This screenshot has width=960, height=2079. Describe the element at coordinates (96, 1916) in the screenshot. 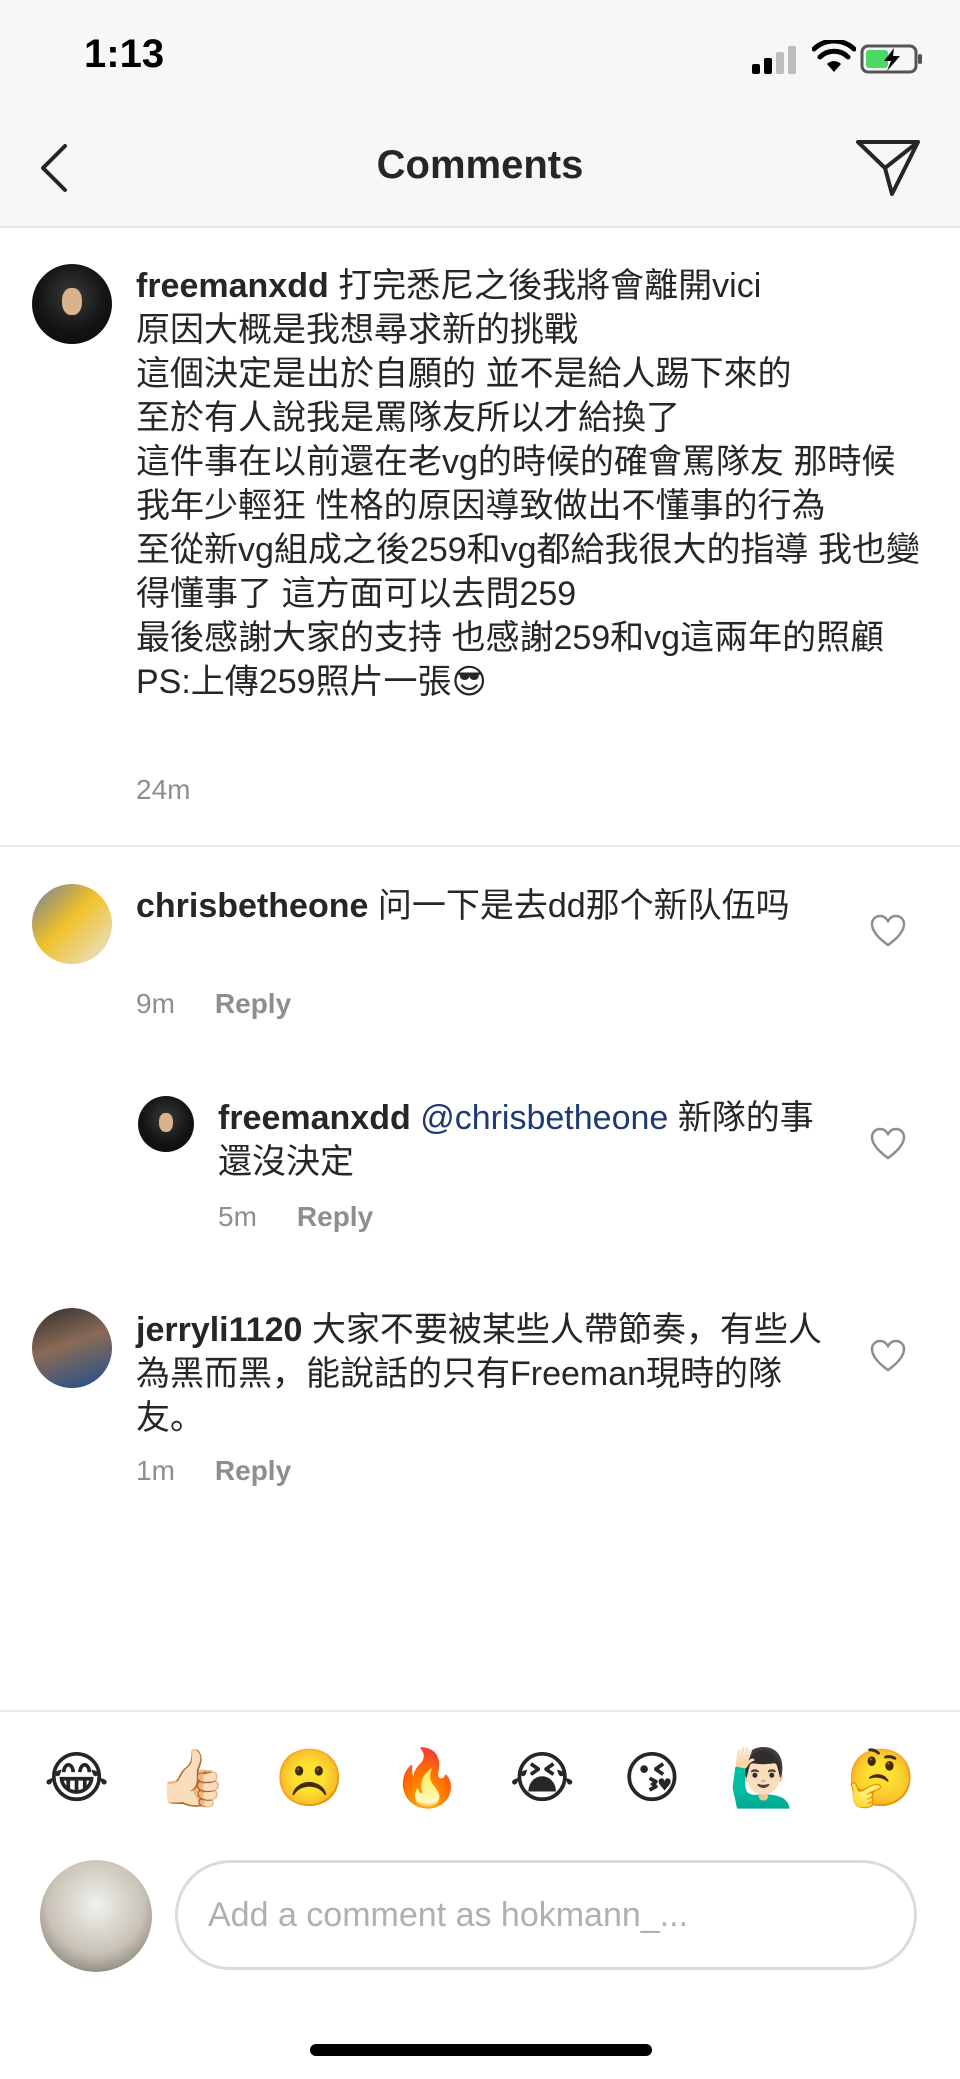

I see `current-user-avatar` at that location.